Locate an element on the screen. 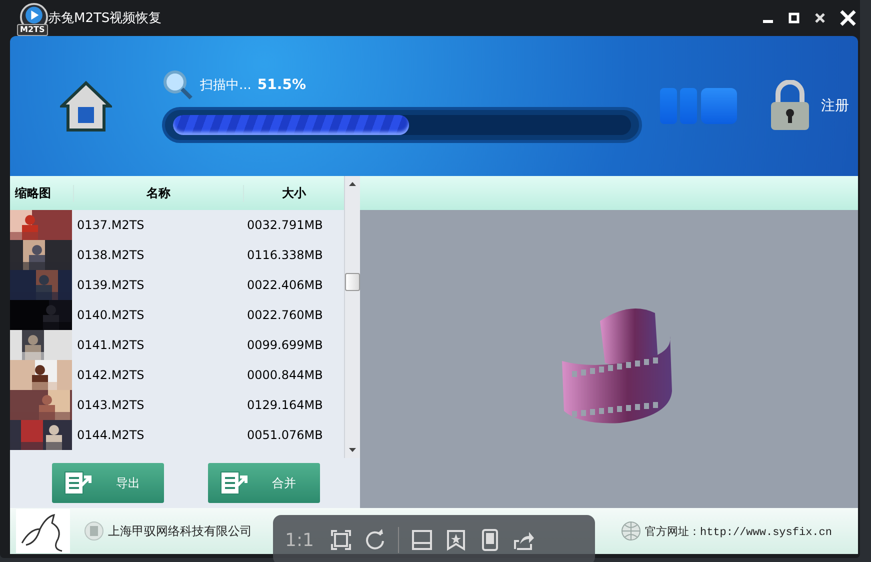 The image size is (871, 562). bookmark-star-icon is located at coordinates (455, 540).